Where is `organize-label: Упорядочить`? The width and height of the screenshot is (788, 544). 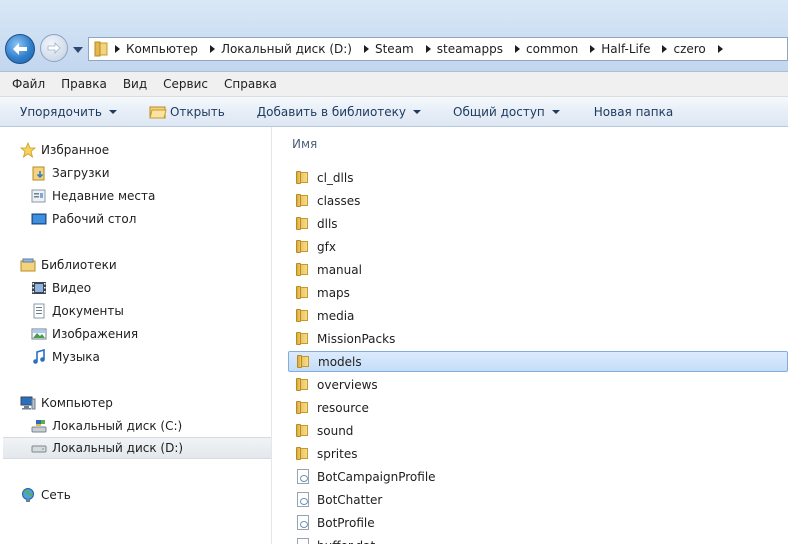
organize-label: Упорядочить is located at coordinates (61, 111).